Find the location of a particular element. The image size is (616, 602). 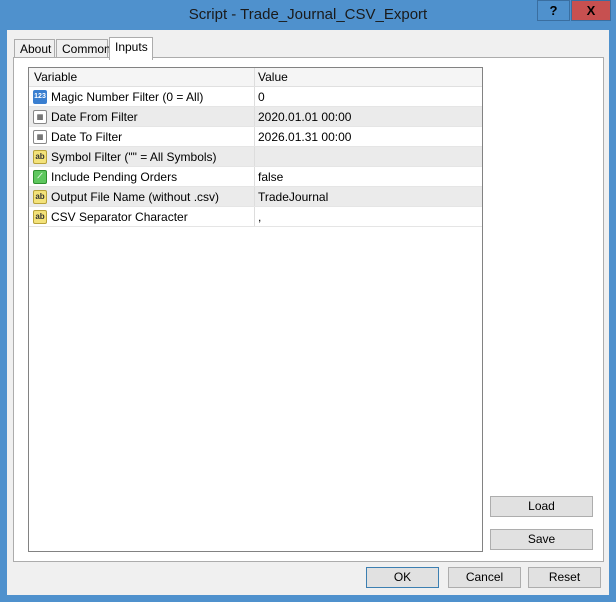

window-title: Script - Trade_Journal_CSV_Export is located at coordinates (308, 14).